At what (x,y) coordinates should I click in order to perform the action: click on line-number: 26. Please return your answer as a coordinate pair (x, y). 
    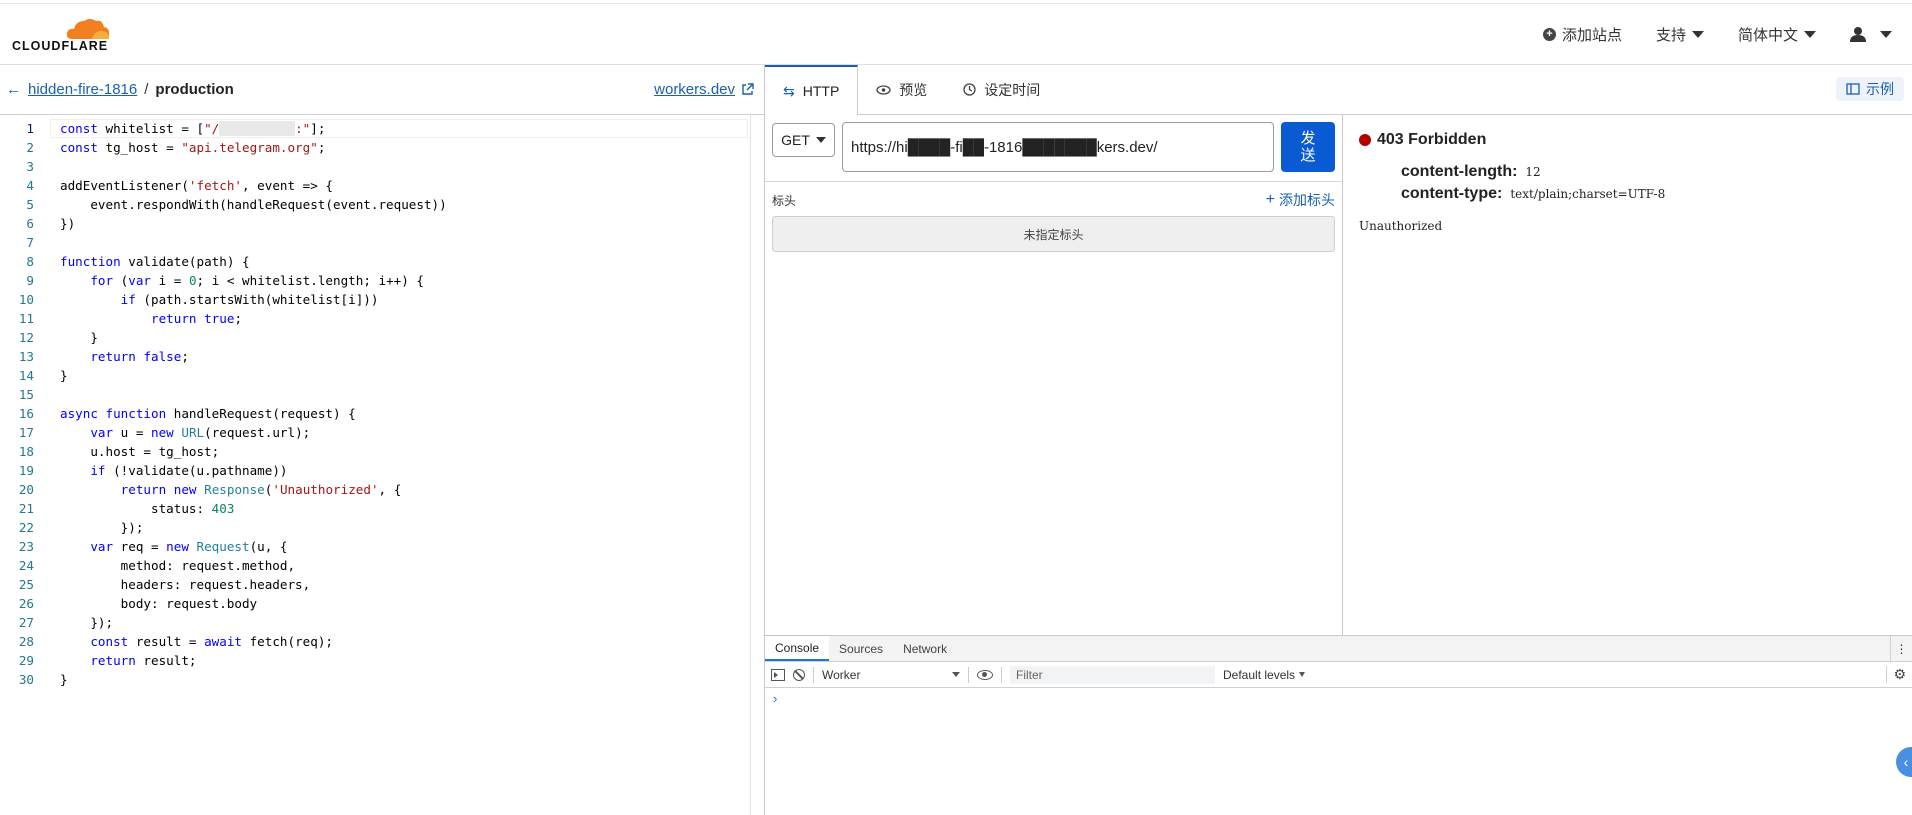
    Looking at the image, I should click on (26, 603).